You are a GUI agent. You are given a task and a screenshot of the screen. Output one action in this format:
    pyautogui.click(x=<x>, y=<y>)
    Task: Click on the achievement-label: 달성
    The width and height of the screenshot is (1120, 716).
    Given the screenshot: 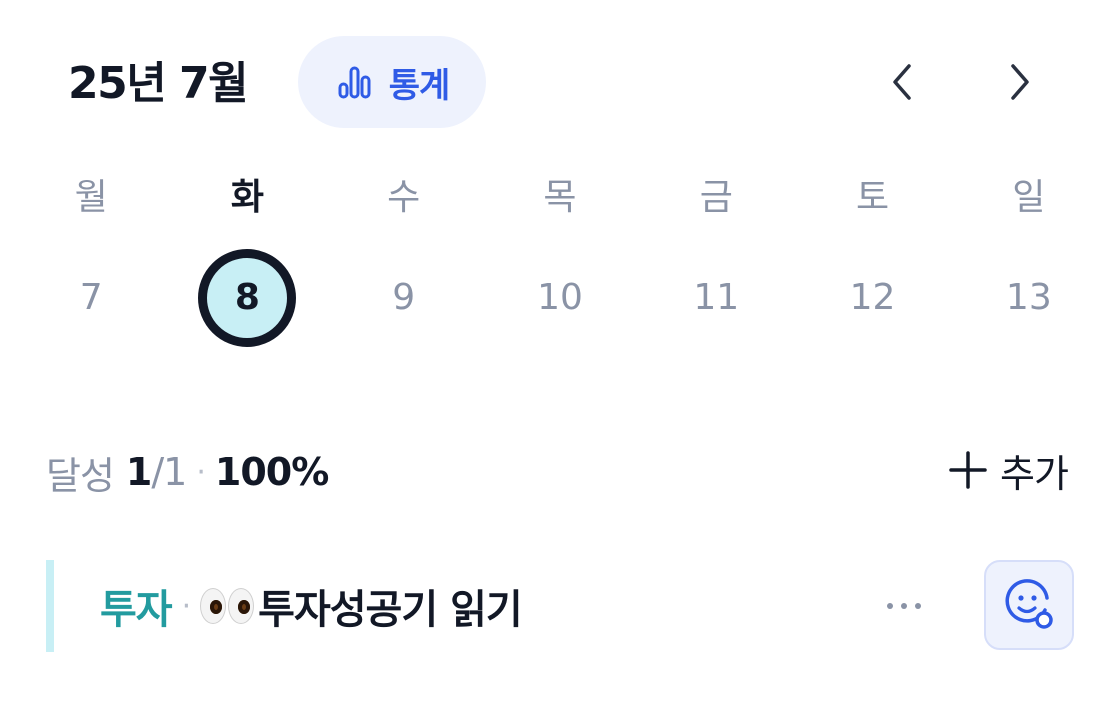 What is the action you would take?
    pyautogui.click(x=80, y=475)
    